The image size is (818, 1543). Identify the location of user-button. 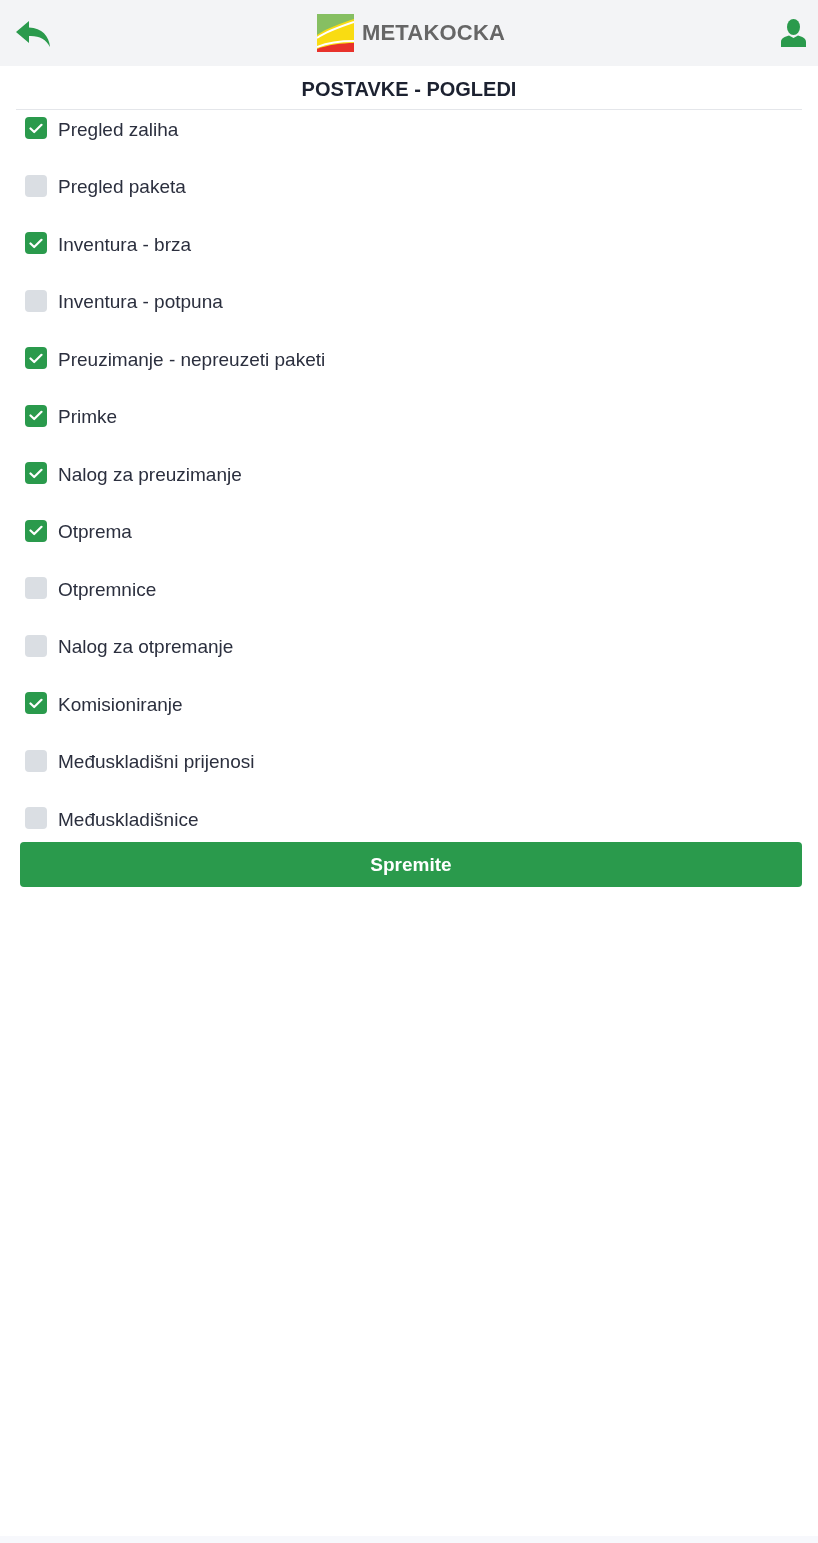
(793, 33).